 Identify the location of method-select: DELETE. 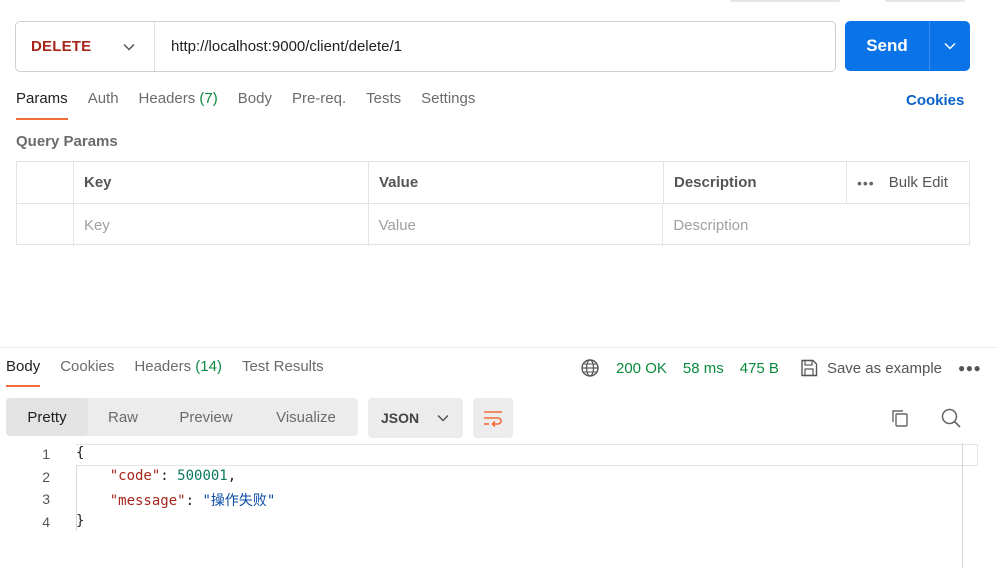
(85, 46).